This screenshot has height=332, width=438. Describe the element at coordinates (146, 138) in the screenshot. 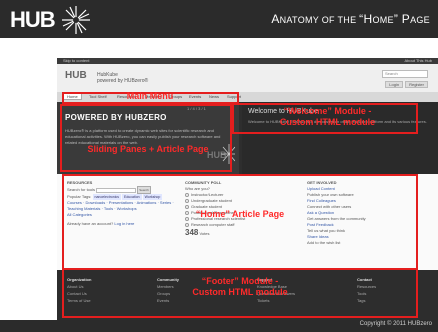

I see `sliding-panes-highlight` at that location.